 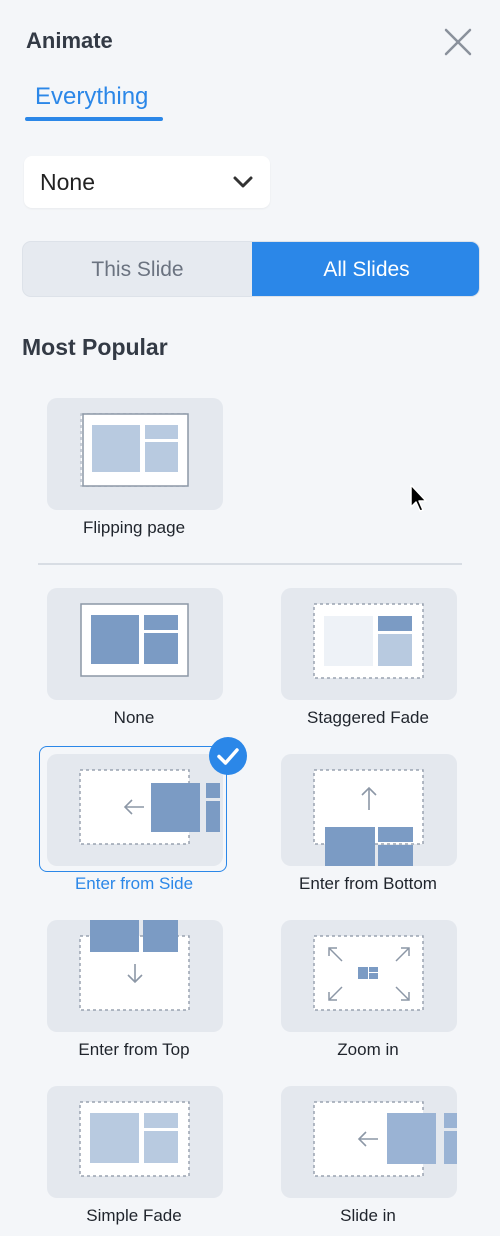 I want to click on animation-label: Enter from Side, so click(x=134, y=883).